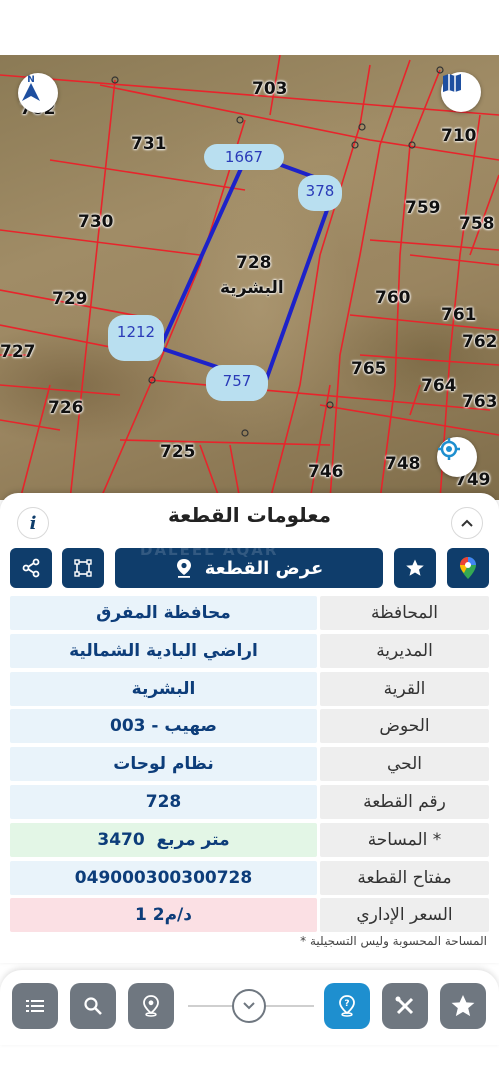 The height and width of the screenshot is (1080, 499). I want to click on value-basin: صهيب - 003, so click(163, 726).